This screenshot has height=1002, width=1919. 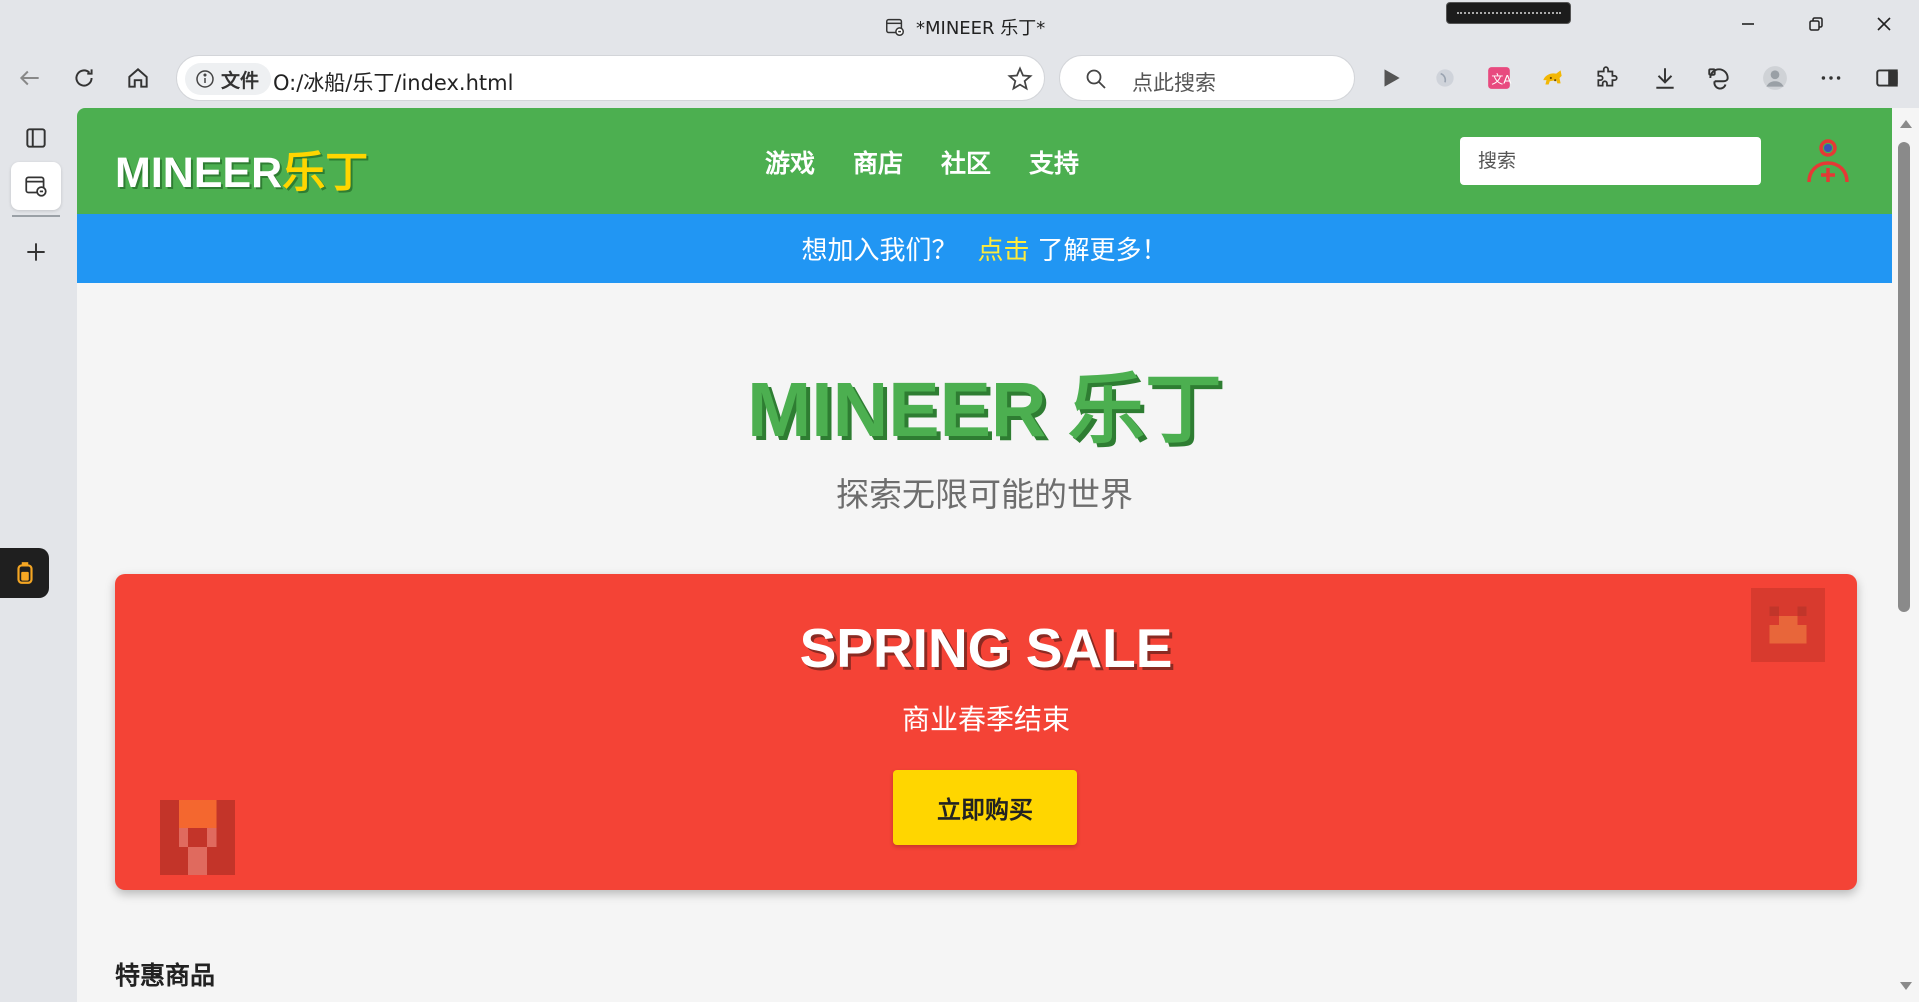 I want to click on main-nav: 游戏 商店 社区 支持, so click(x=922, y=162).